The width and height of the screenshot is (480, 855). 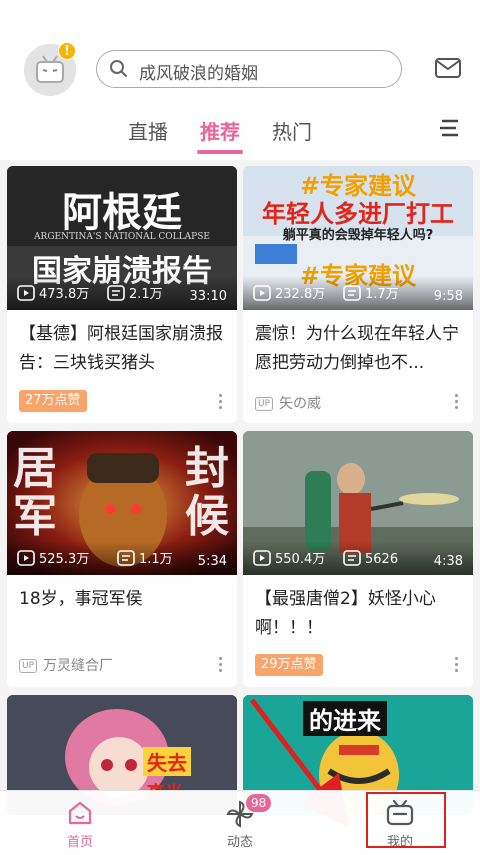 I want to click on tab-live: 直播, so click(x=148, y=130).